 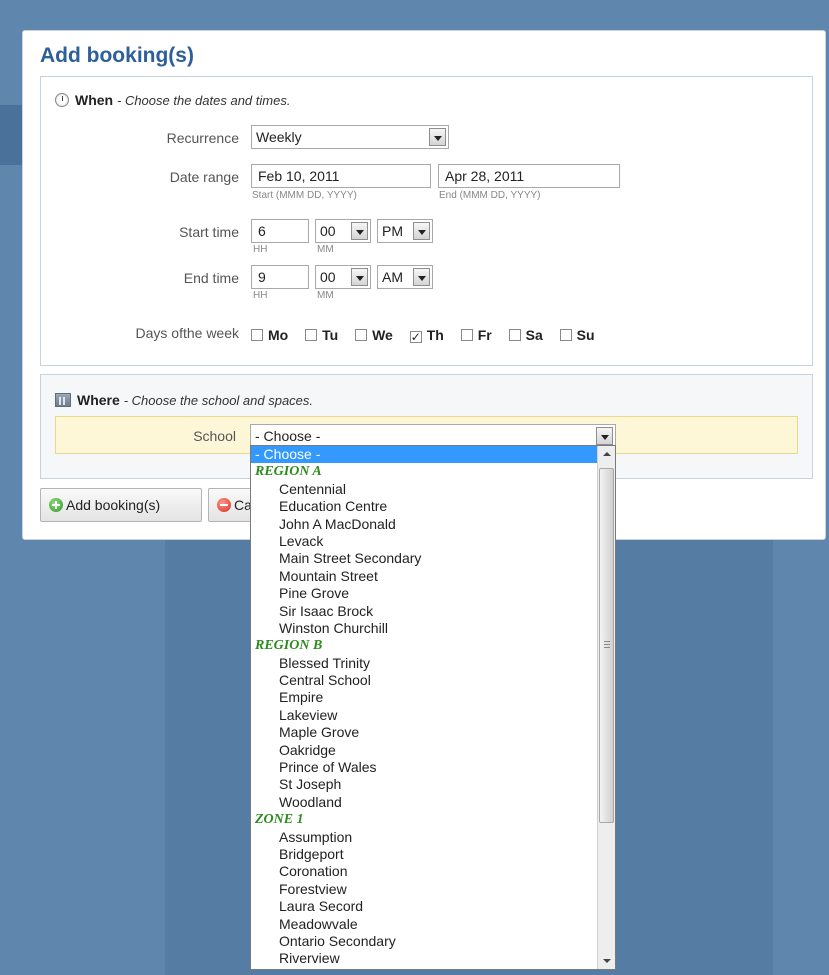 What do you see at coordinates (218, 400) in the screenshot?
I see `where-subtitle: - Choose the school and spaces.` at bounding box center [218, 400].